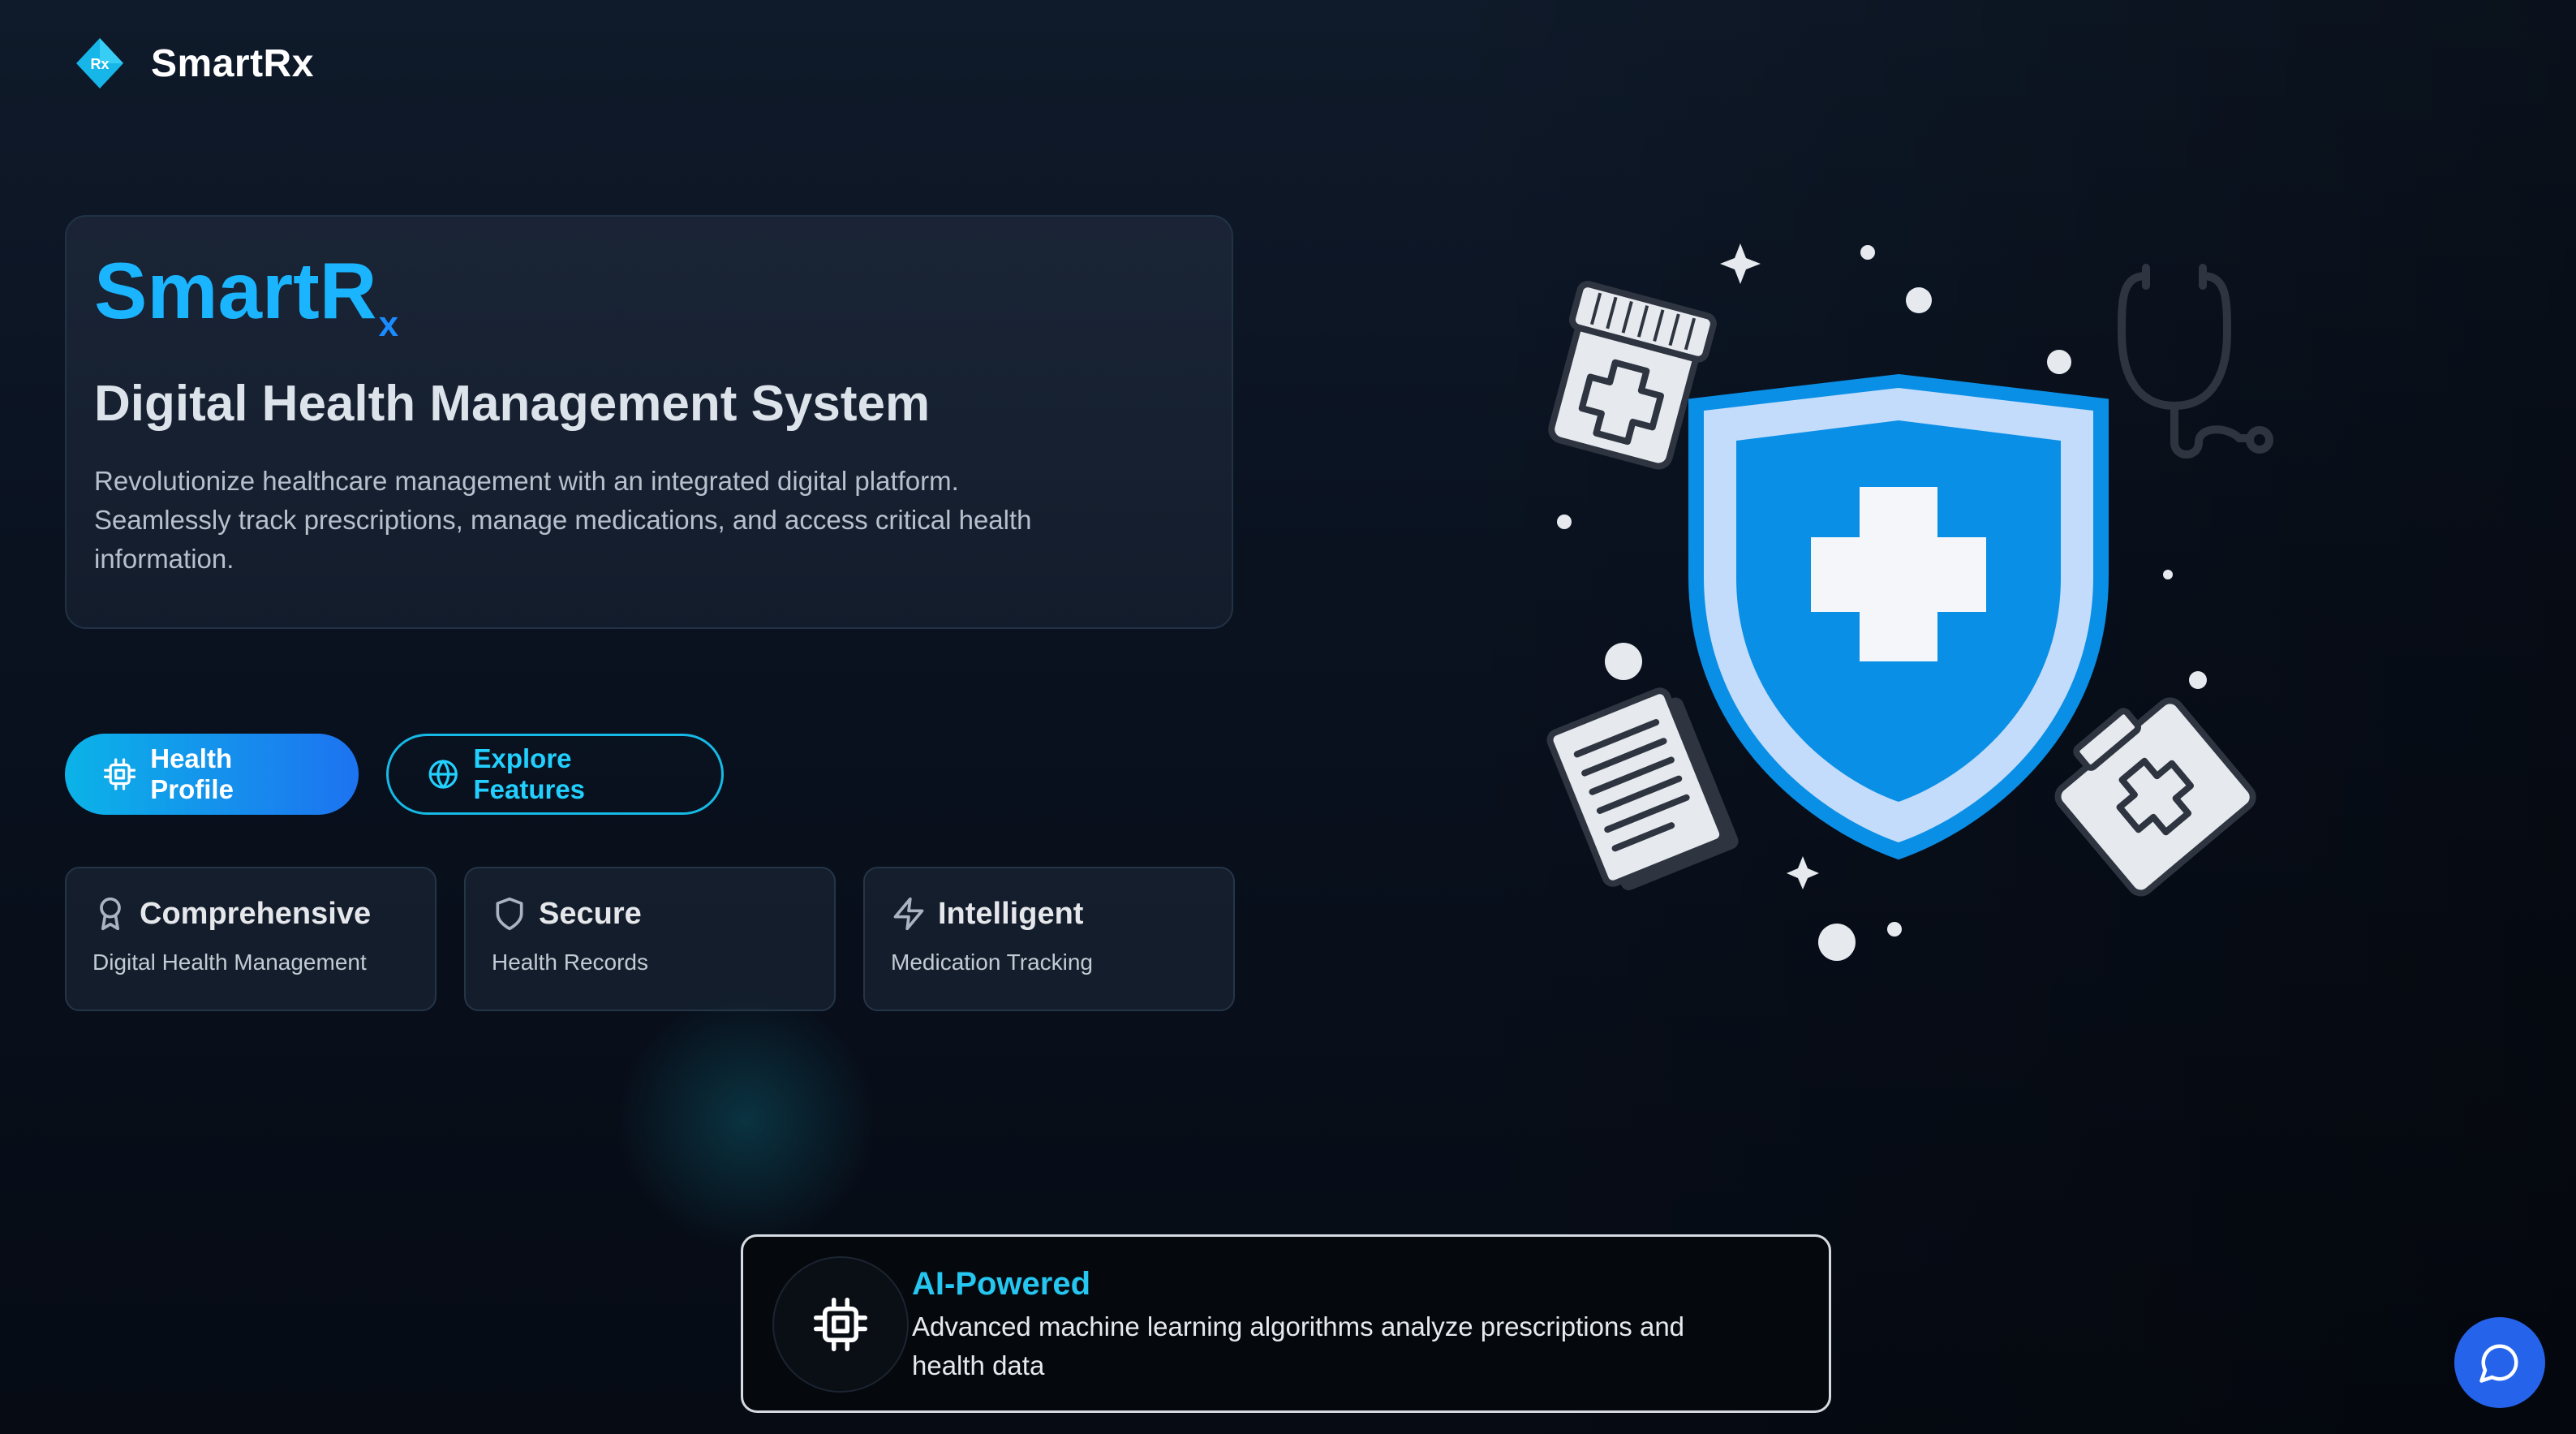 The height and width of the screenshot is (1434, 2576). Describe the element at coordinates (2195, 361) in the screenshot. I see `stethoscope-illustration` at that location.